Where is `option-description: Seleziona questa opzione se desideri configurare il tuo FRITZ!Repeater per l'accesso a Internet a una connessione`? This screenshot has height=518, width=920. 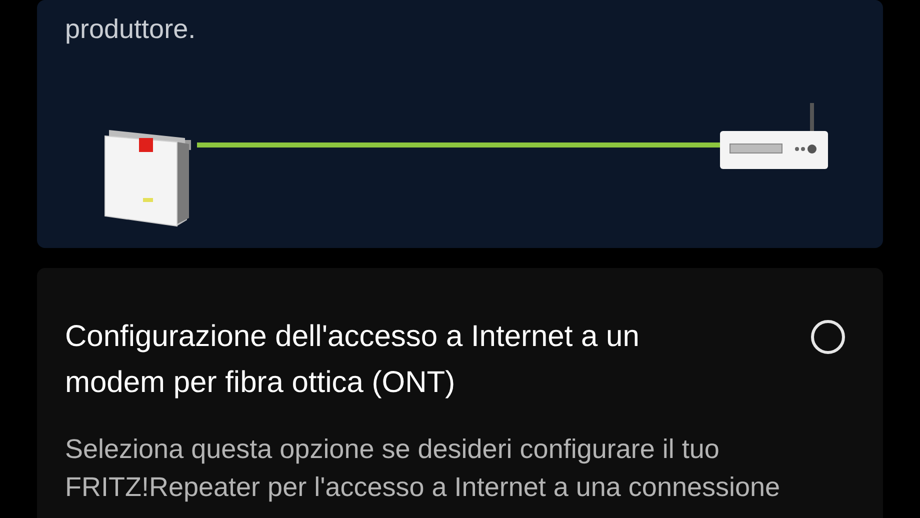
option-description: Seleziona questa opzione se desideri configurare il tuo FRITZ!Repeater per l'accesso a Internet a una connessione is located at coordinates (423, 468).